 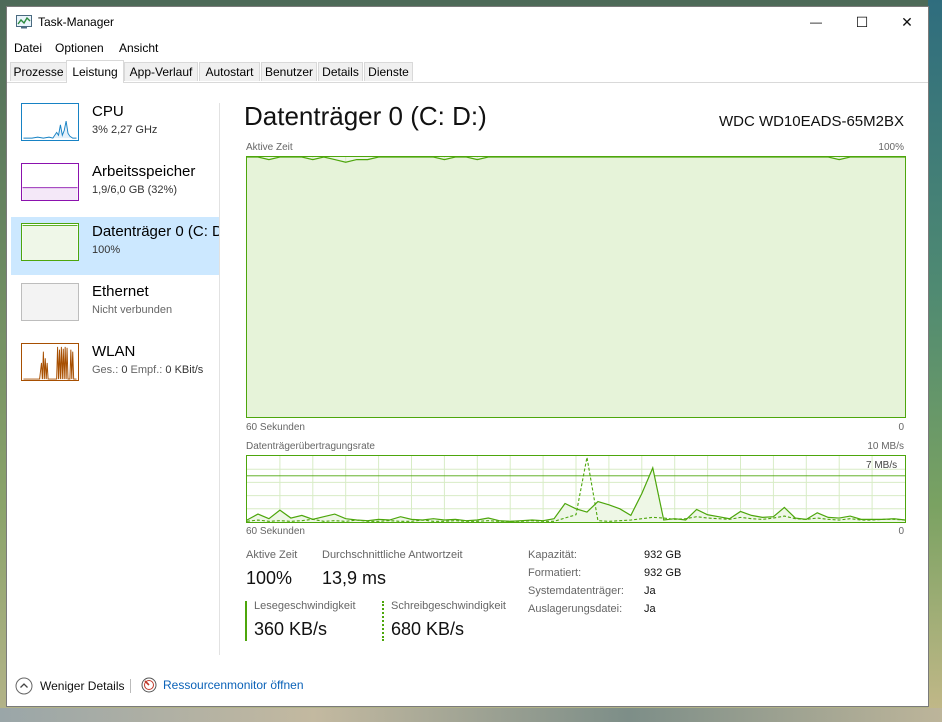 I want to click on sidebar-item-arbeitsspeicher: Arbeitsspeicher 1,9/6,0 GB (32%), so click(x=115, y=186).